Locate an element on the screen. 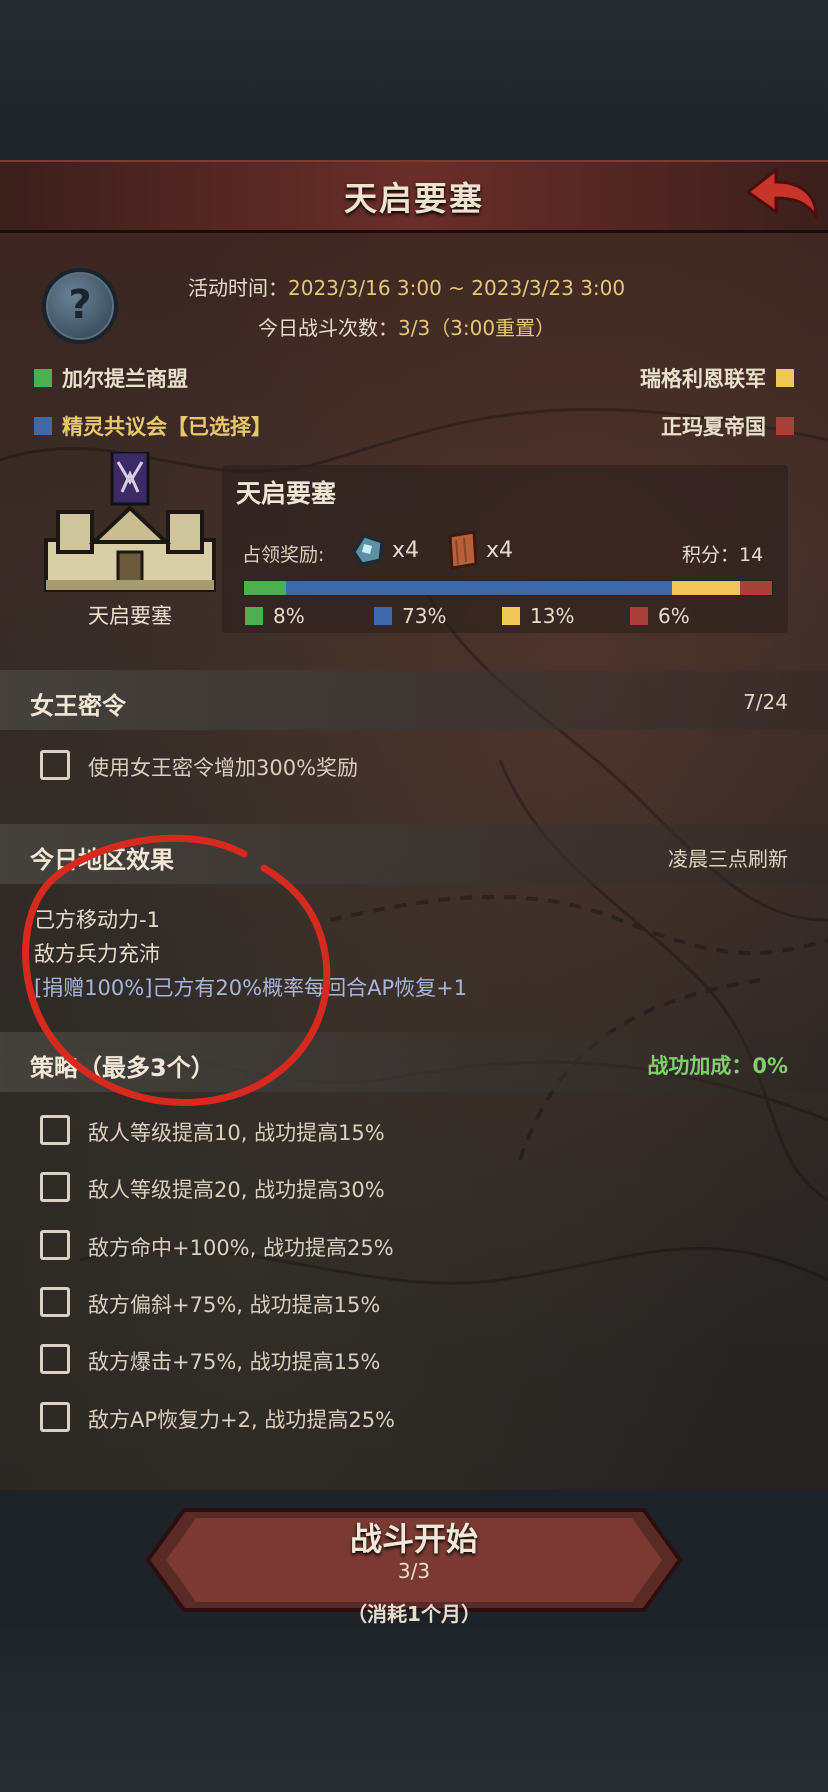  share-red: 6% is located at coordinates (660, 616).